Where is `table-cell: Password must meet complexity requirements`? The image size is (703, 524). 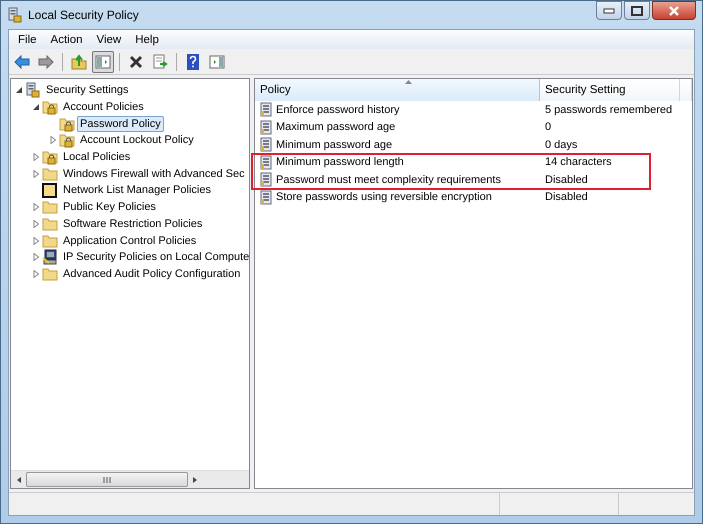
table-cell: Password must meet complexity requirements is located at coordinates (388, 180).